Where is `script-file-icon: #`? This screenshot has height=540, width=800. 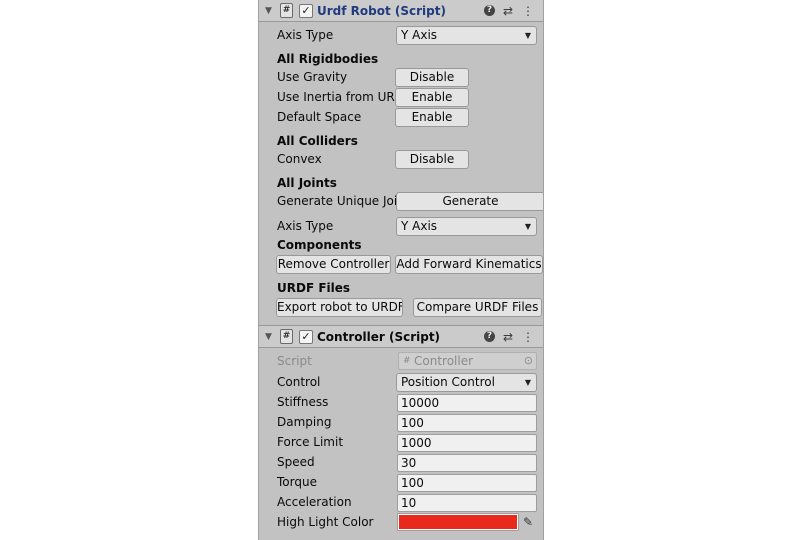 script-file-icon: # is located at coordinates (407, 361).